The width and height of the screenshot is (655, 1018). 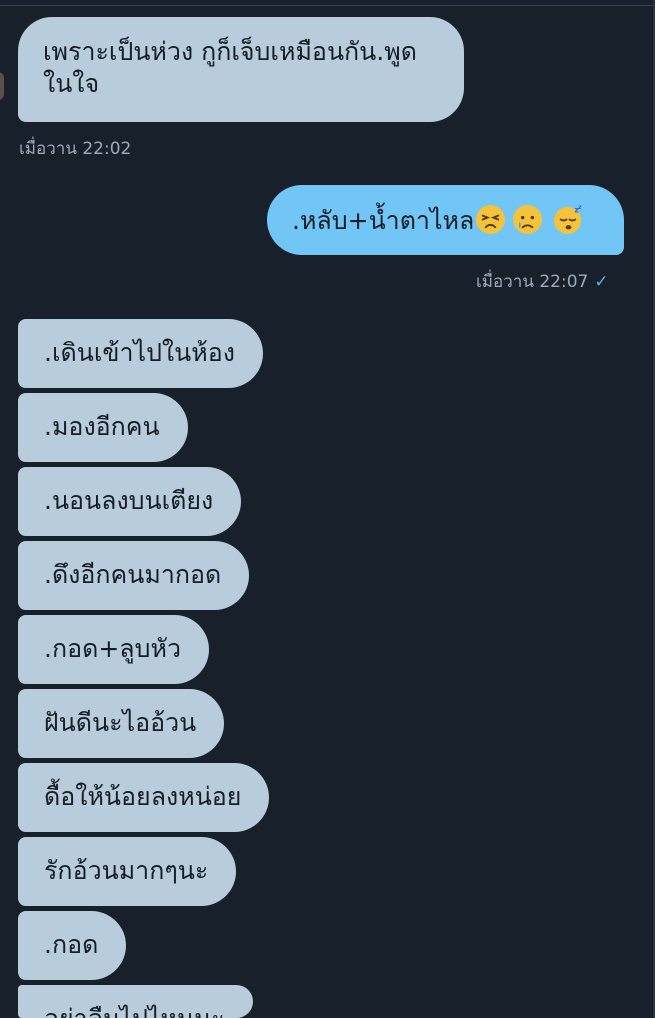 I want to click on message-text: ดื้อให้น้อยลงหน่อย, so click(x=143, y=796).